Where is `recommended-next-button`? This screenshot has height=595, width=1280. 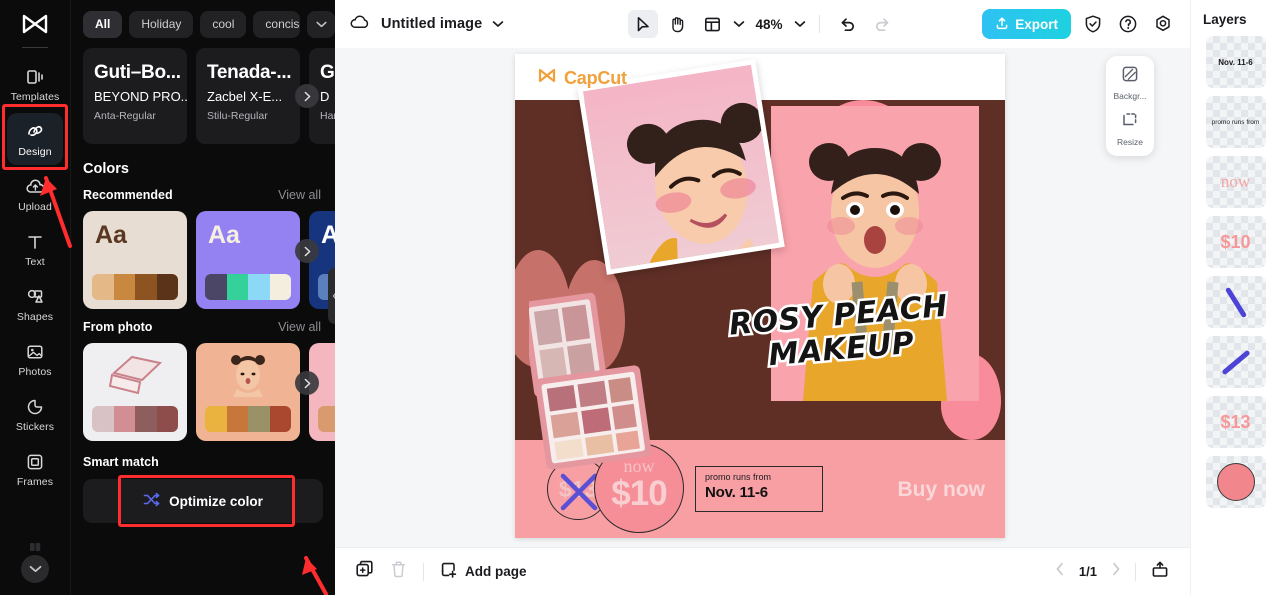 recommended-next-button is located at coordinates (307, 251).